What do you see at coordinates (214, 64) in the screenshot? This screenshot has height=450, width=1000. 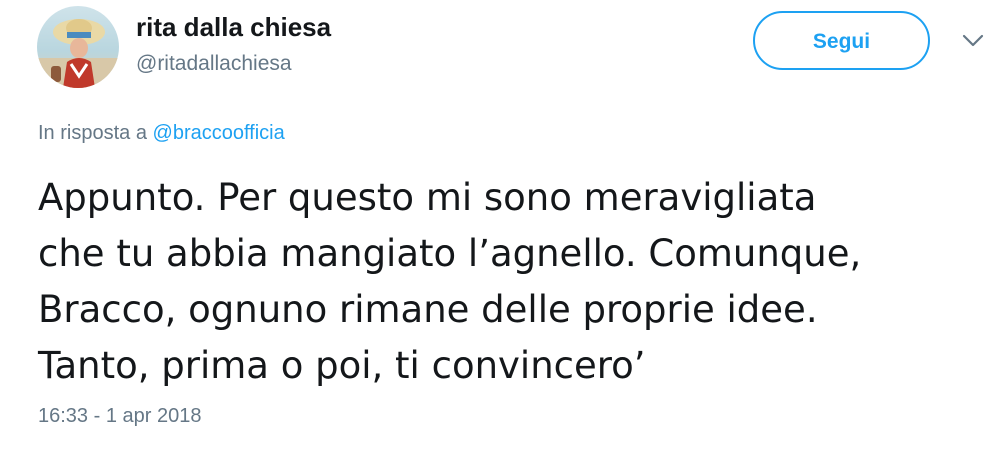 I see `user-handle: @ritadallachiesa` at bounding box center [214, 64].